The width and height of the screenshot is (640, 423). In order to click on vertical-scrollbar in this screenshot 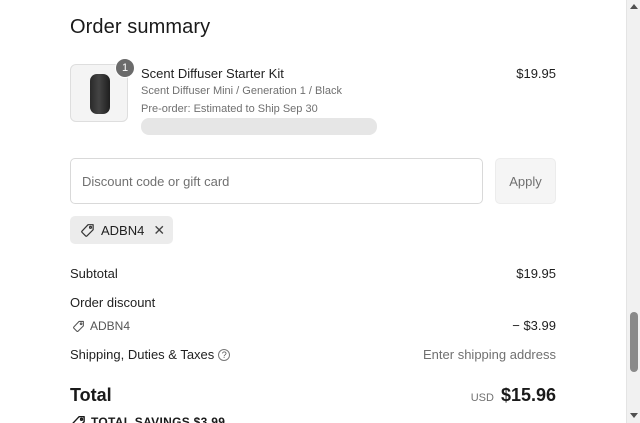, I will do `click(633, 211)`.